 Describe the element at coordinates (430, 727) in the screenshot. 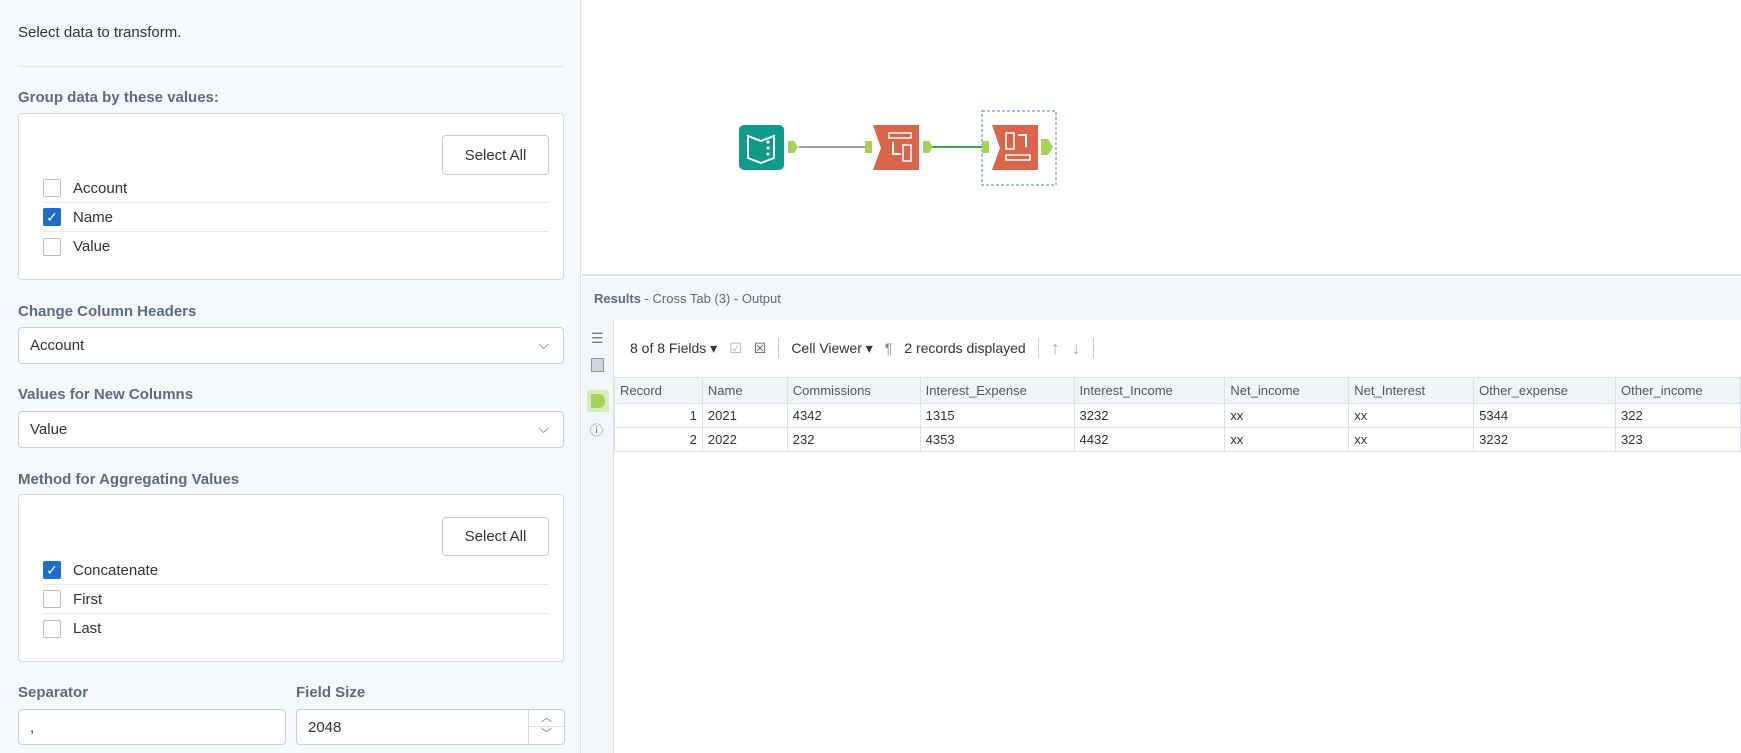

I see `field-size-stepper: 2048 ︿ ﹀` at that location.